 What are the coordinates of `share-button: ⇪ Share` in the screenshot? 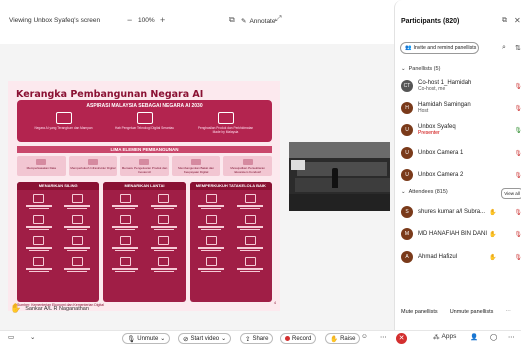 It's located at (257, 338).